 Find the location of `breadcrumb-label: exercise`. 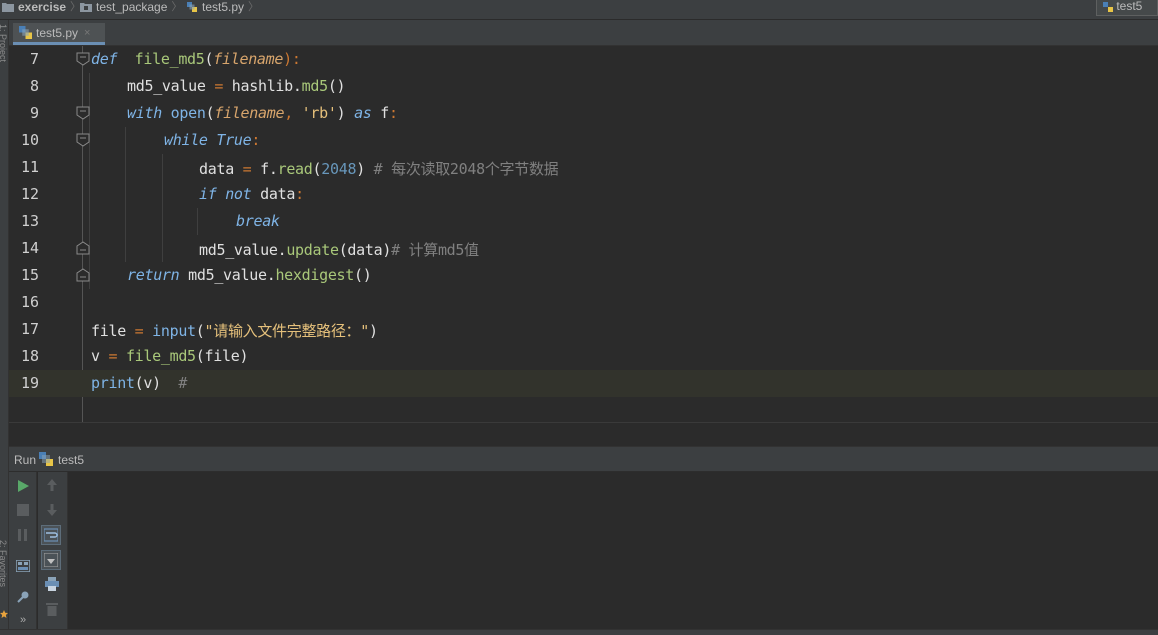

breadcrumb-label: exercise is located at coordinates (42, 7).